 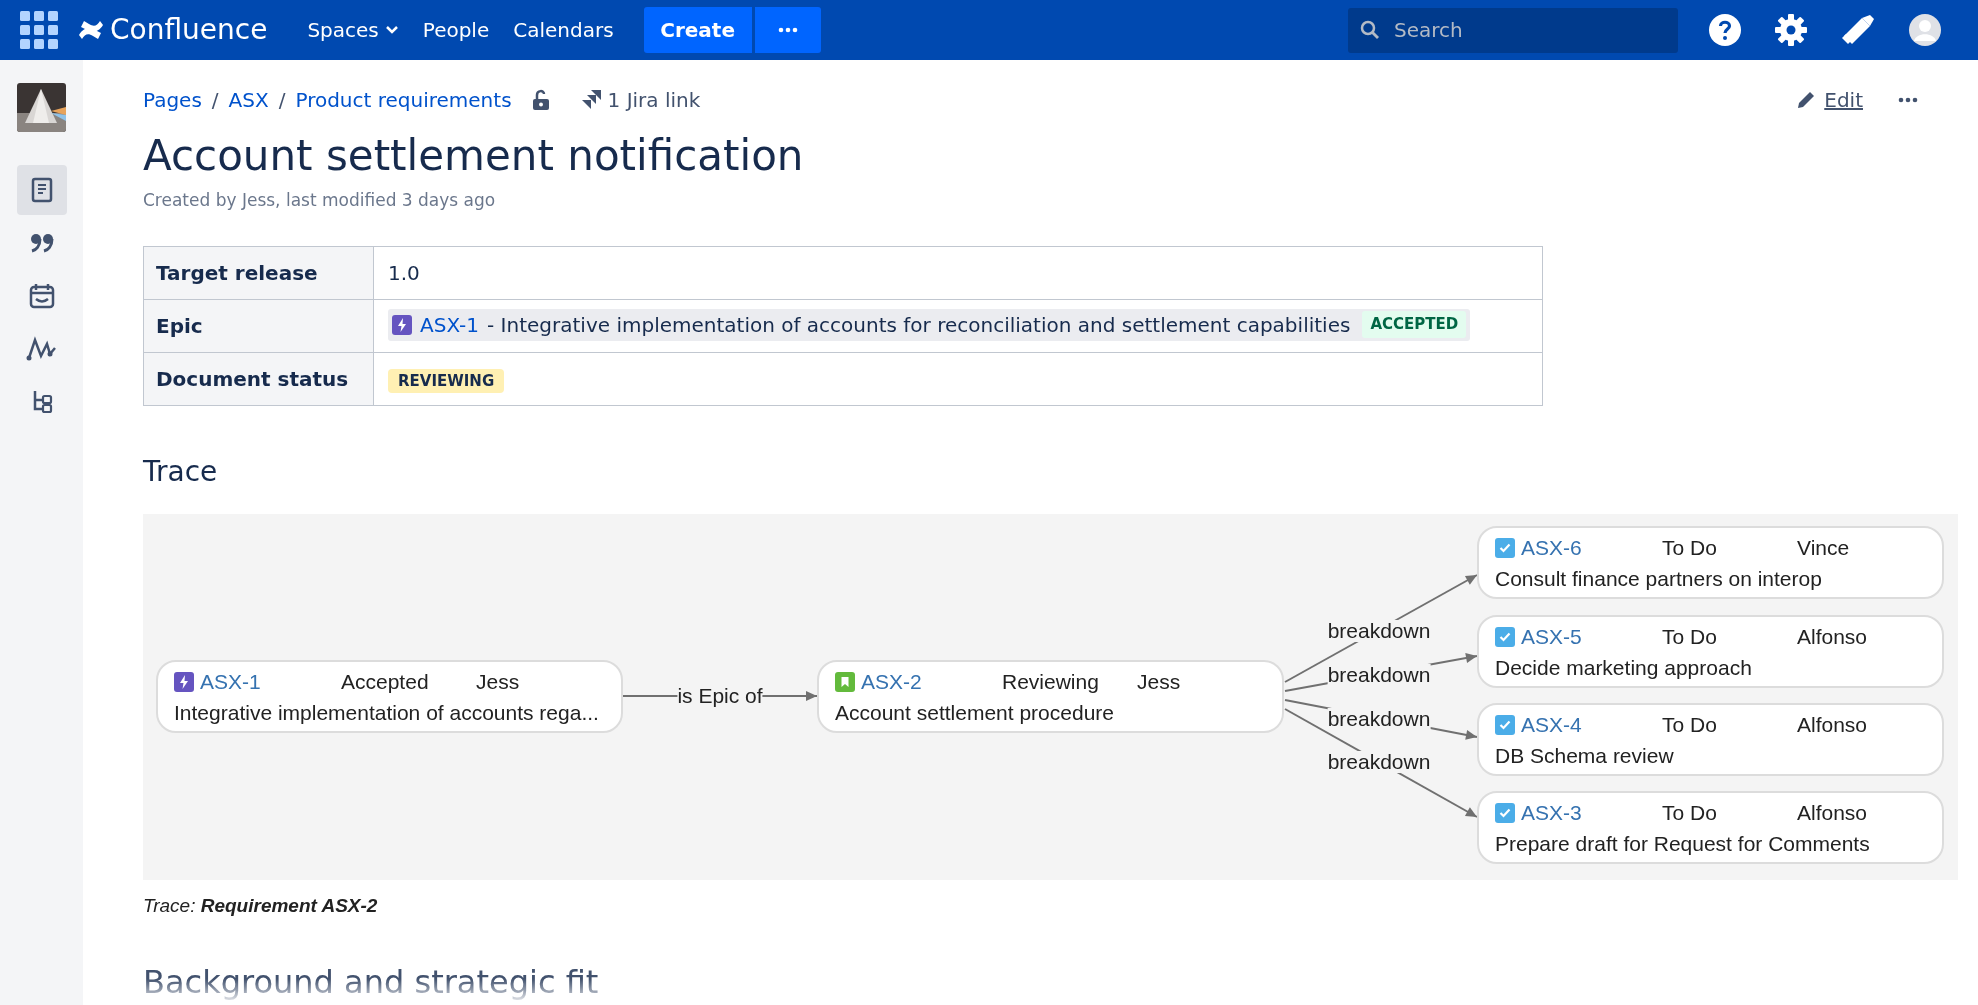 I want to click on app-grid-icon, so click(x=39, y=30).